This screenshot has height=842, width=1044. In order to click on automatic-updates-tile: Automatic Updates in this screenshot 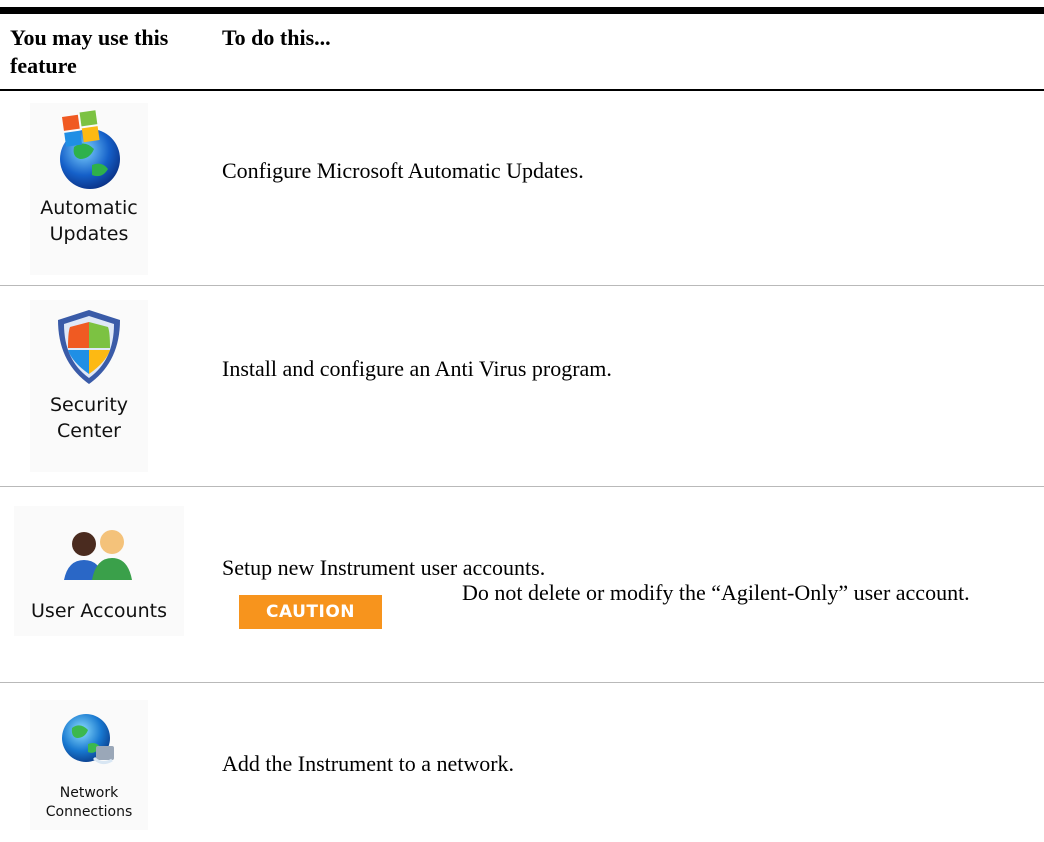, I will do `click(89, 189)`.